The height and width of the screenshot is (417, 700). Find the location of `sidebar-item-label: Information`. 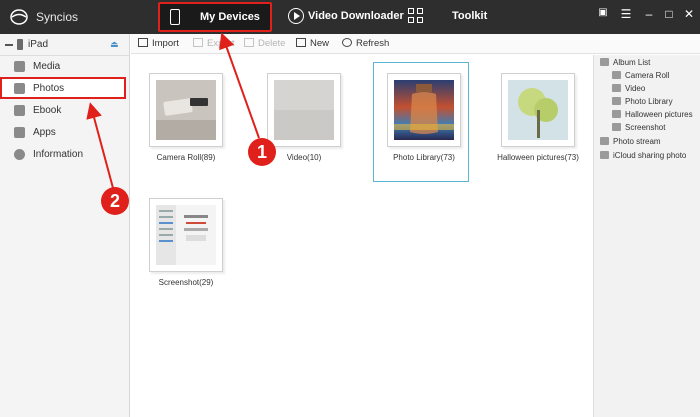

sidebar-item-label: Information is located at coordinates (58, 154).